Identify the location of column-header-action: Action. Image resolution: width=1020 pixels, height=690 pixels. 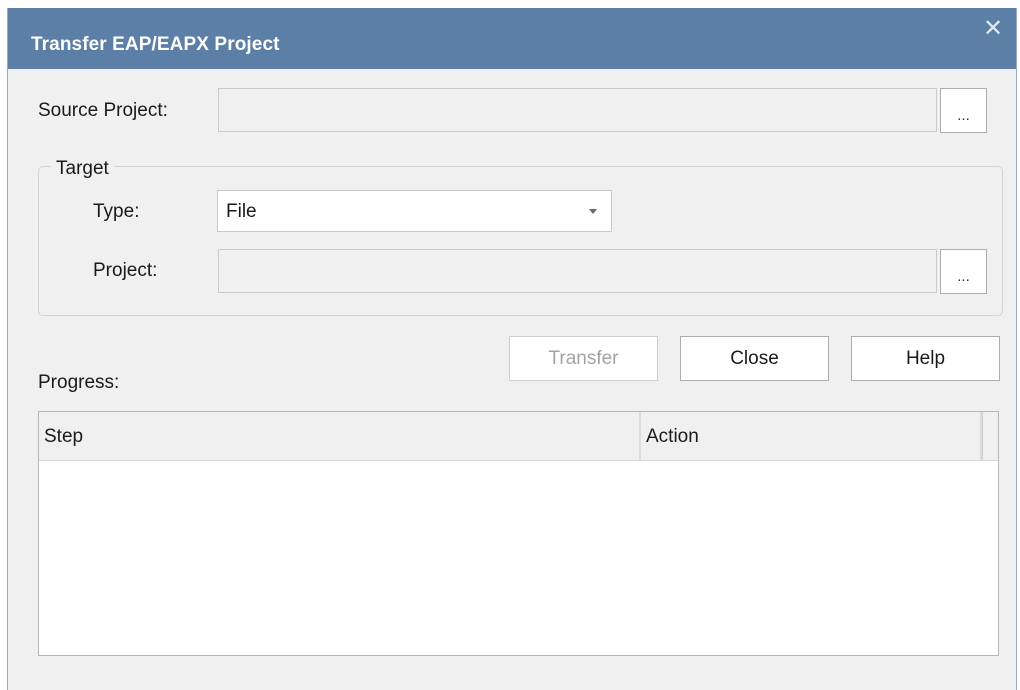
(811, 436).